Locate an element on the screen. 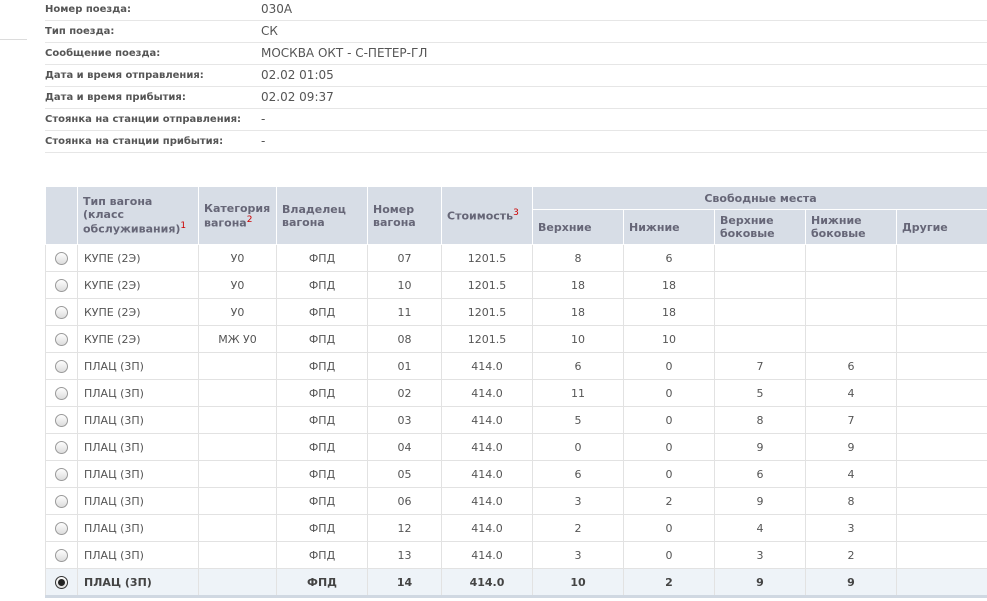 The width and height of the screenshot is (987, 601). table-row: ПЛАЦ (3П) ФПД 04 414.0 0 0 9 9 is located at coordinates (516, 447).